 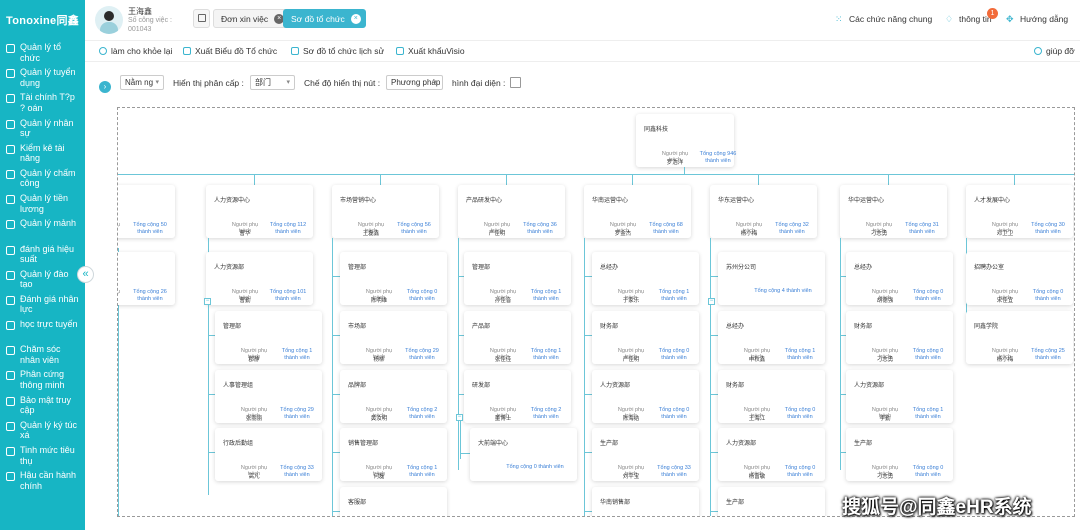 What do you see at coordinates (968, 19) in the screenshot?
I see `notifications-button: ♢ thông tin` at bounding box center [968, 19].